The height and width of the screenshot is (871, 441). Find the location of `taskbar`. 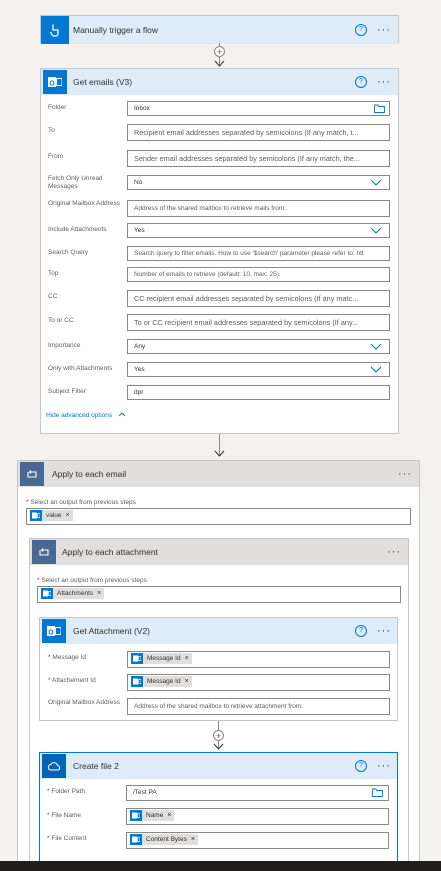

taskbar is located at coordinates (220, 866).